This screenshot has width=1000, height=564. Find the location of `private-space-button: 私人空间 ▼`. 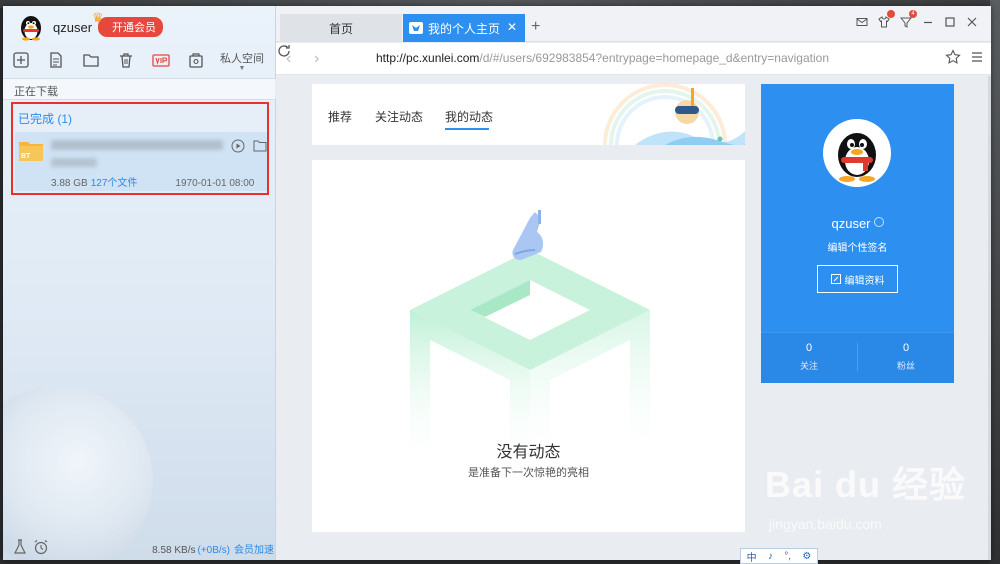

private-space-button: 私人空间 ▼ is located at coordinates (242, 61).